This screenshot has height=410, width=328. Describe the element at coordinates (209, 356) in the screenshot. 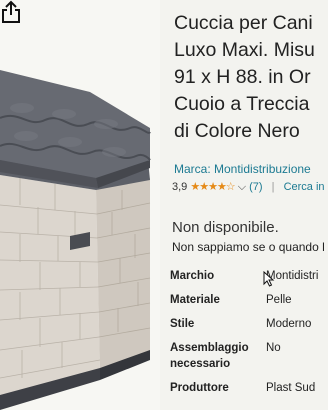

I see `spec-key: Assemblaggio necessario` at that location.